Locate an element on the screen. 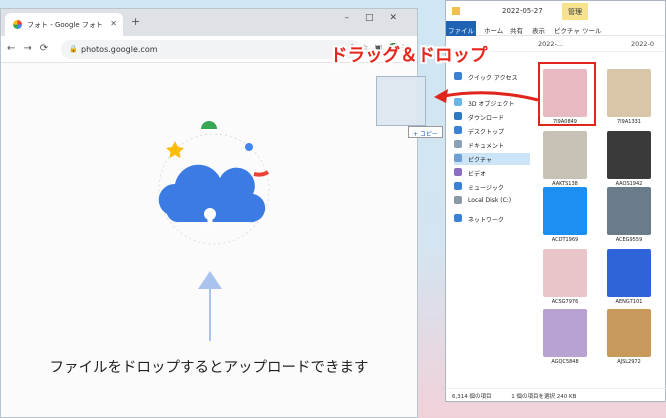 The height and width of the screenshot is (418, 666). picture-icon is located at coordinates (458, 158).